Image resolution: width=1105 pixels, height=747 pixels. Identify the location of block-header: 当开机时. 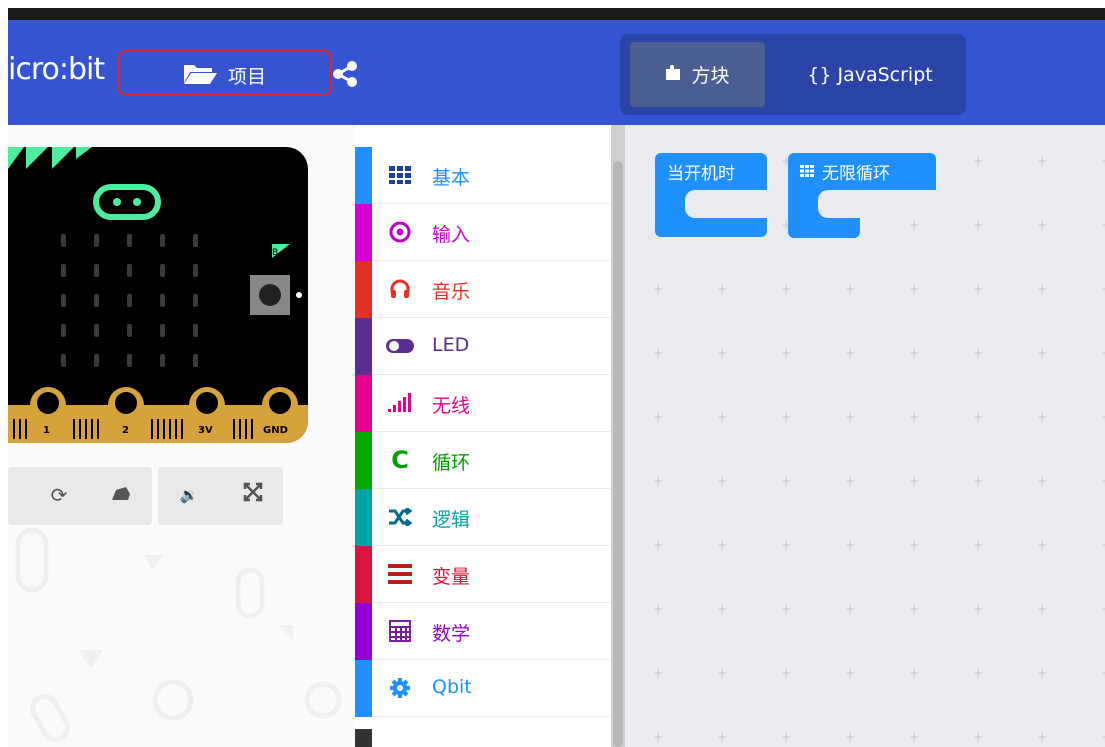
(711, 171).